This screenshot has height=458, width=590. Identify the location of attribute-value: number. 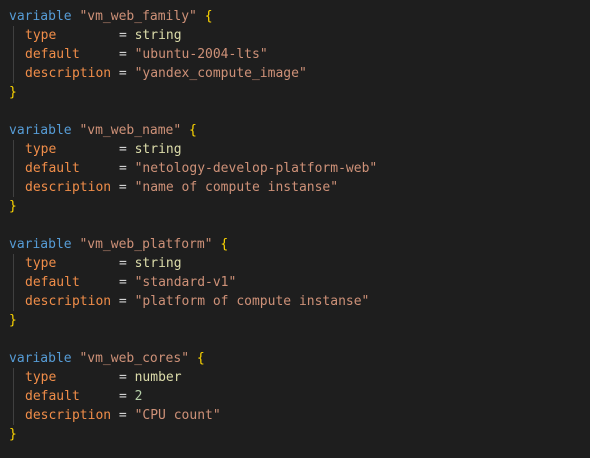
(158, 377).